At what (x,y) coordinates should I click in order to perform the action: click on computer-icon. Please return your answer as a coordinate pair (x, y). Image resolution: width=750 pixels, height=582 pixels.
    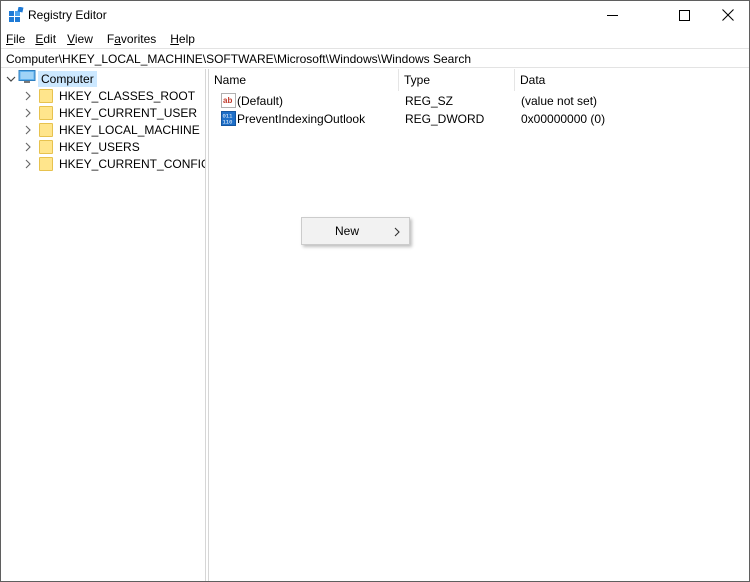
    Looking at the image, I should click on (27, 78).